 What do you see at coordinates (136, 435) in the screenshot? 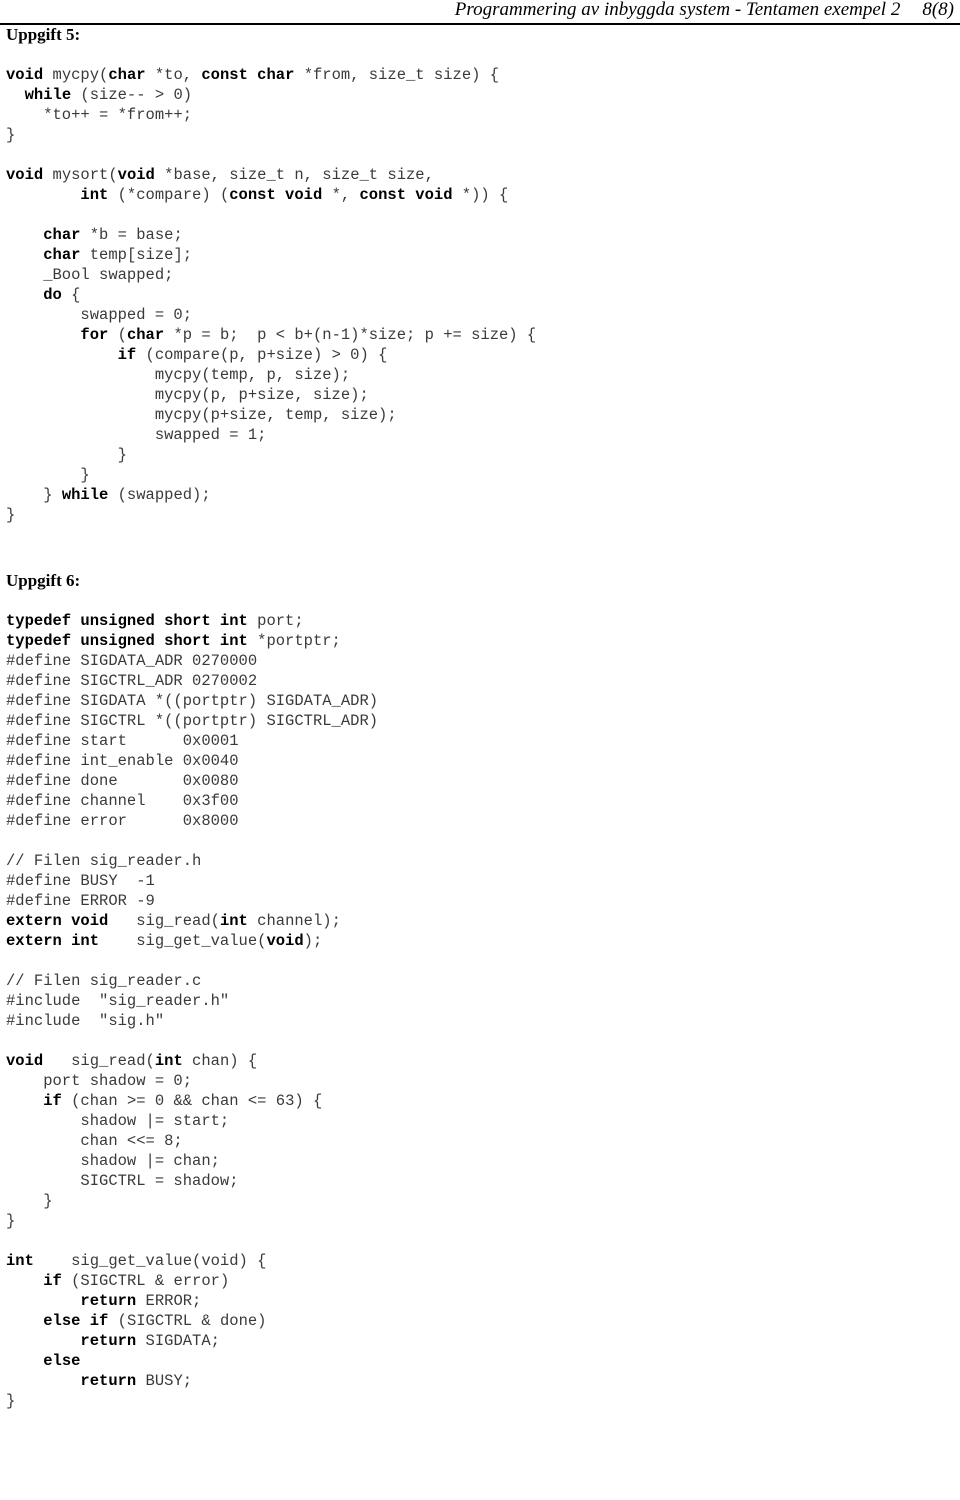
I see `code-text: swapped = 1;` at bounding box center [136, 435].